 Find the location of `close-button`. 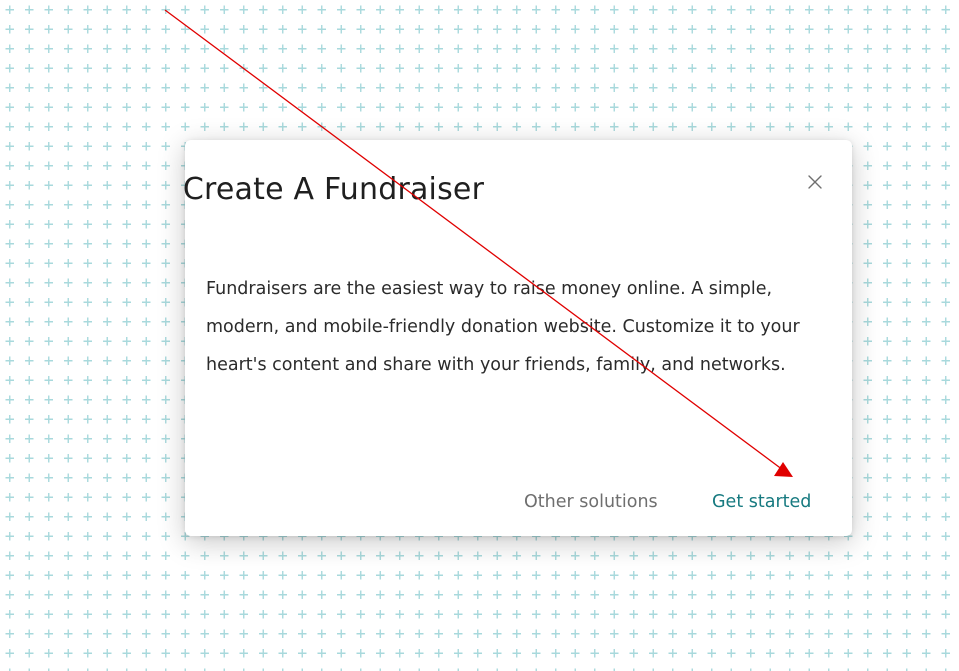

close-button is located at coordinates (815, 182).